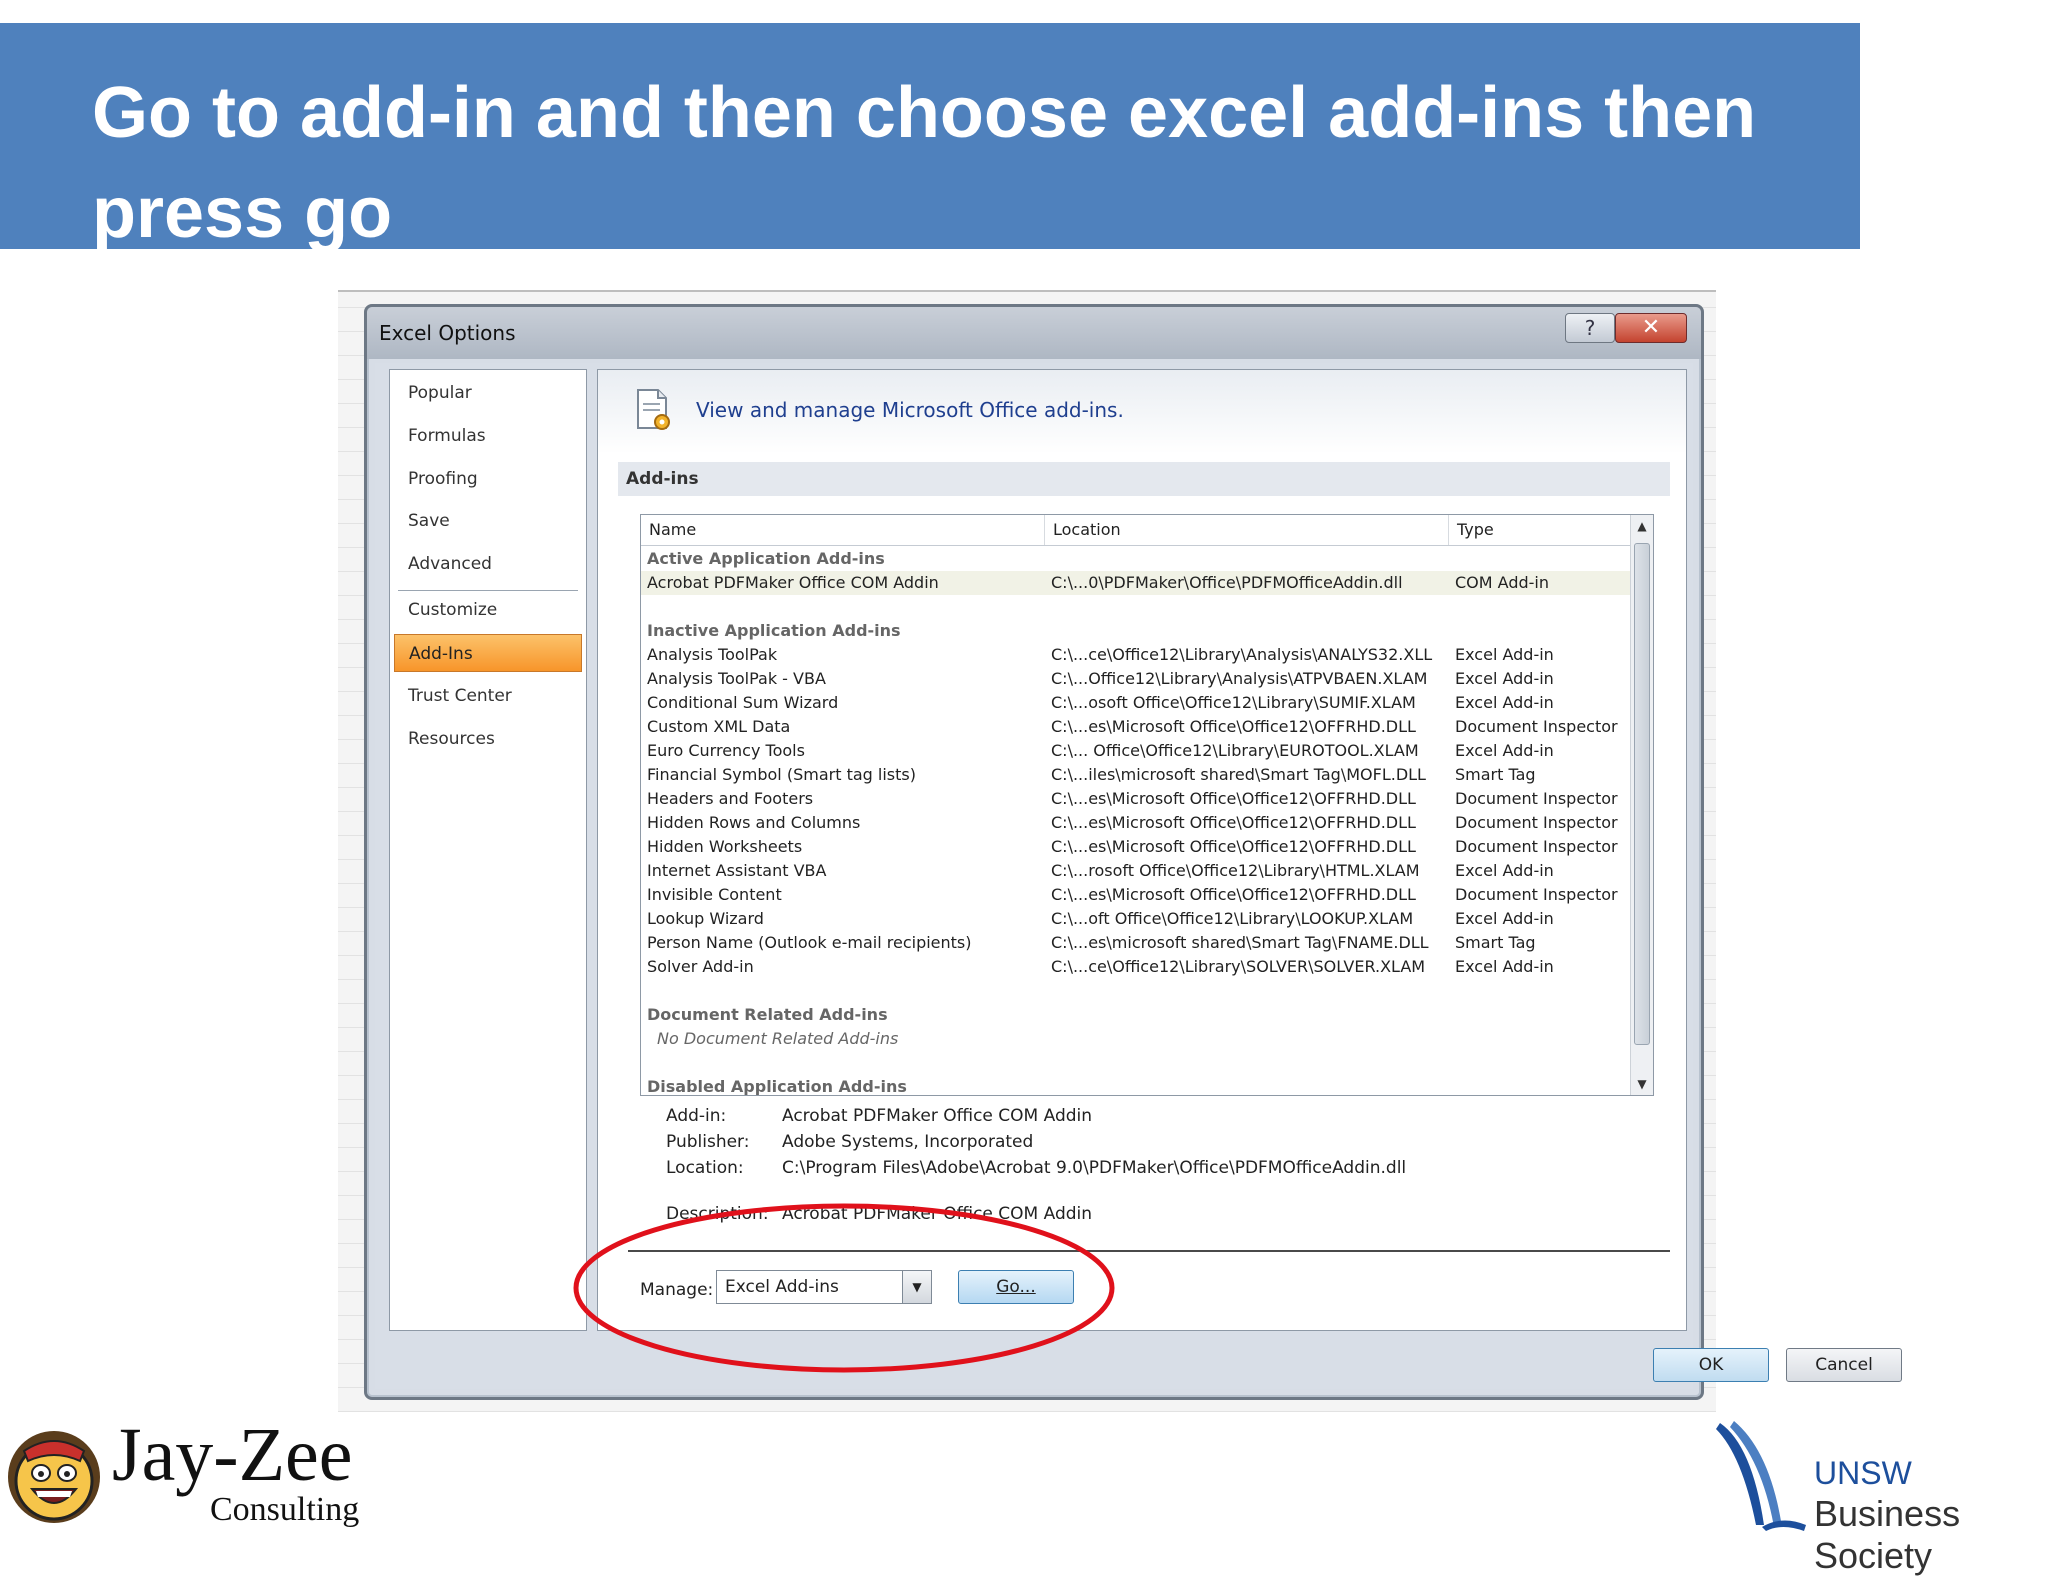 This screenshot has width=2048, height=1577. Describe the element at coordinates (714, 894) in the screenshot. I see `addin-name: Invisible Content` at that location.